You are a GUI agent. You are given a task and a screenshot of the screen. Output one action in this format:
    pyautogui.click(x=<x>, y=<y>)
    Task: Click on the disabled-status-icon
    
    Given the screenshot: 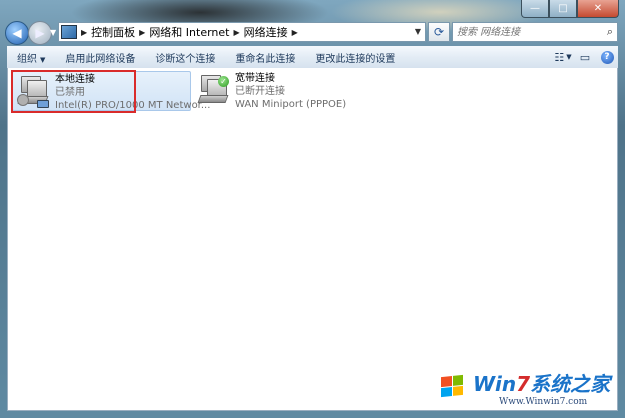 What is the action you would take?
    pyautogui.click(x=23, y=100)
    